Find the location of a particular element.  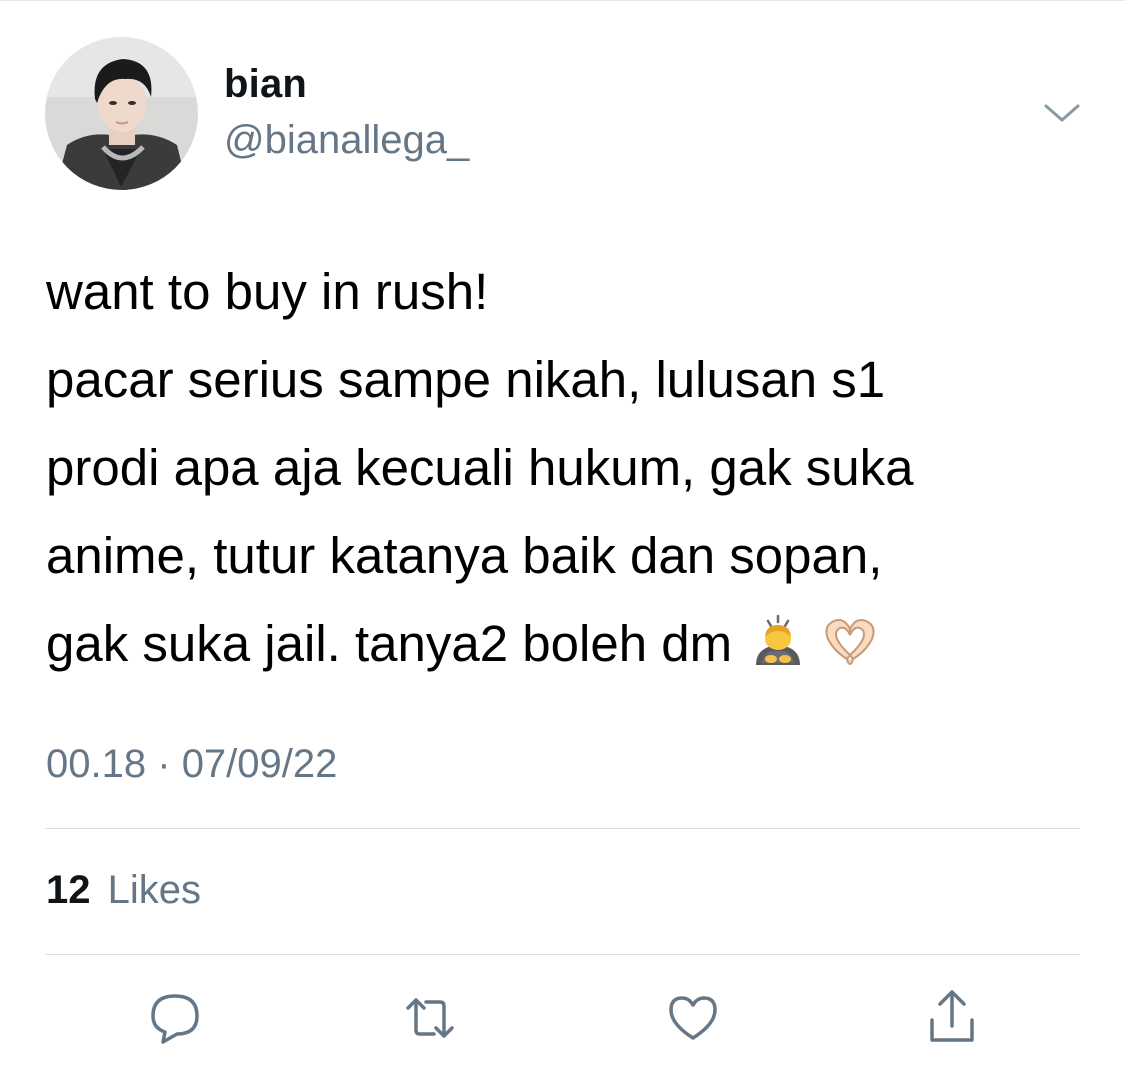

heart-hands-emoji is located at coordinates (850, 650).